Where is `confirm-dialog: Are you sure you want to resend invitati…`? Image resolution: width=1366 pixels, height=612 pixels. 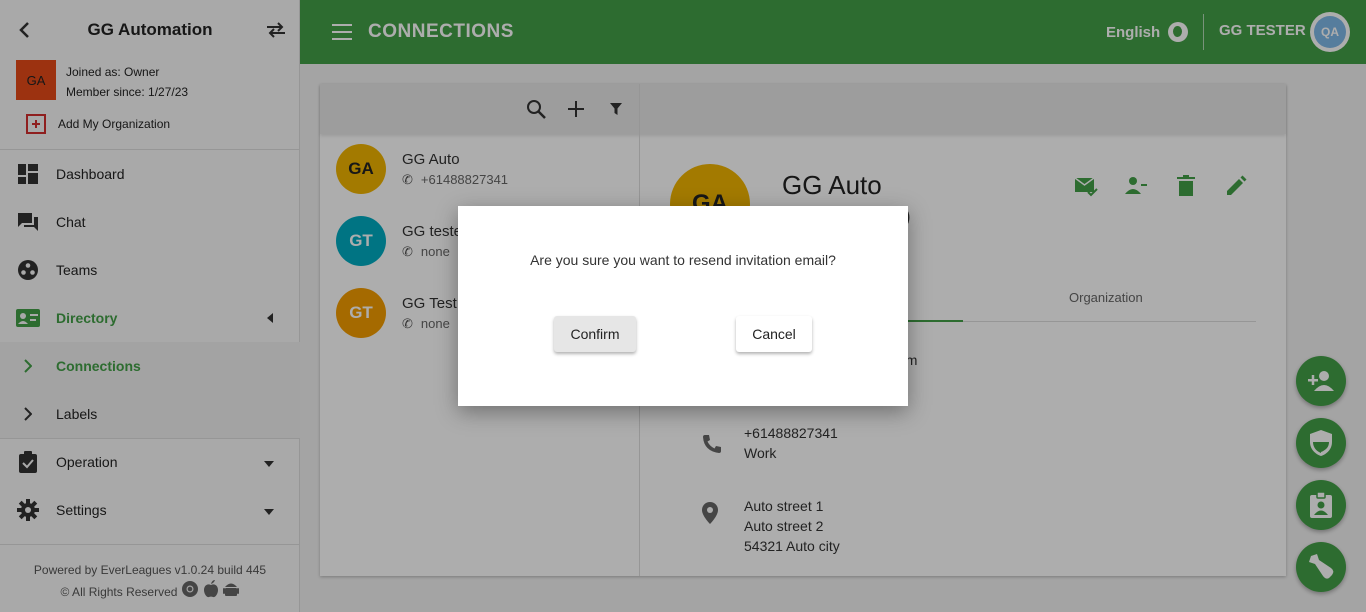 confirm-dialog: Are you sure you want to resend invitati… is located at coordinates (683, 306).